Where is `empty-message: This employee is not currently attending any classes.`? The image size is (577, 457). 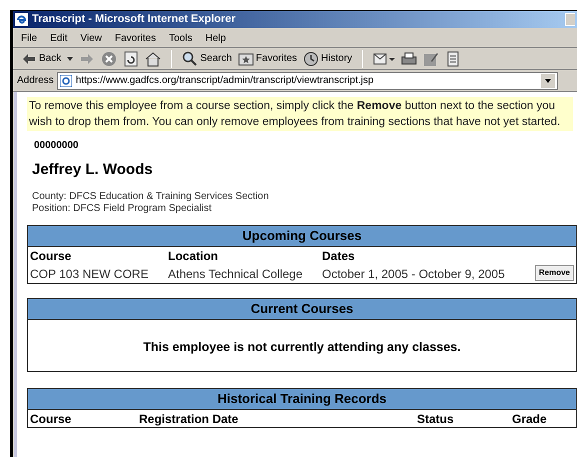
empty-message: This employee is not currently attending any classes. is located at coordinates (302, 347).